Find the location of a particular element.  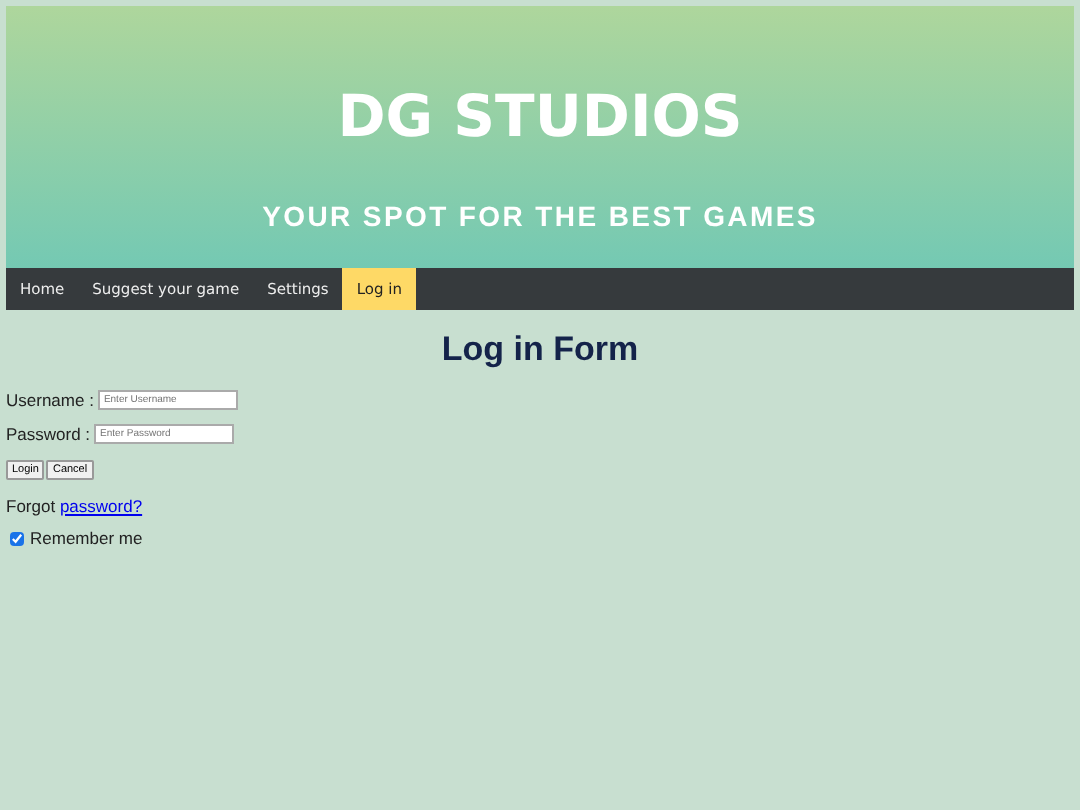

site-title: DG STUDIOS is located at coordinates (540, 116).